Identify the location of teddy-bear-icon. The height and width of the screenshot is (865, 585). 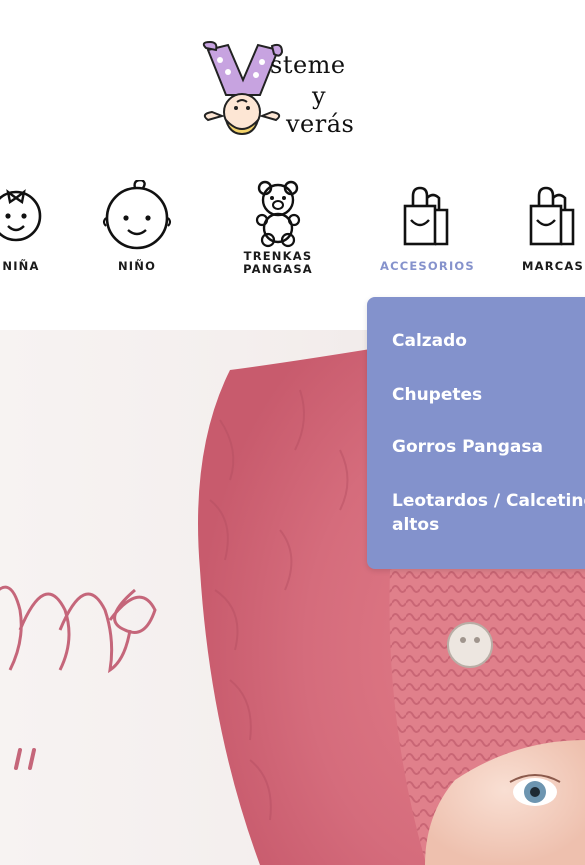
(278, 214).